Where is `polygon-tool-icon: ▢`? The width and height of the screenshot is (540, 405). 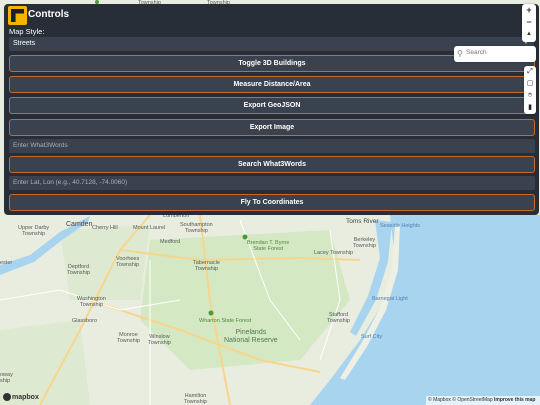
polygon-tool-icon: ▢ is located at coordinates (530, 84).